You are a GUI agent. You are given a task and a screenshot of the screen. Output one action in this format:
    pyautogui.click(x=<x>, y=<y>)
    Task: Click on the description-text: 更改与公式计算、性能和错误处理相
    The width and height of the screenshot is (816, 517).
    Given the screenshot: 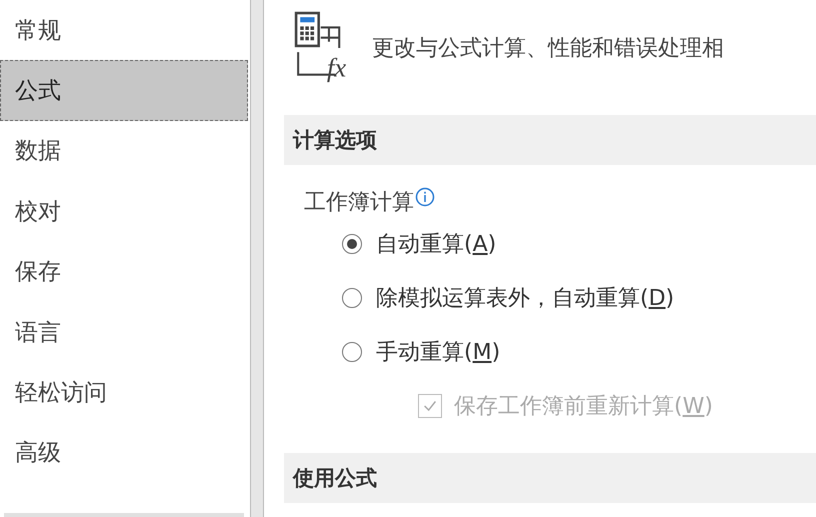 What is the action you would take?
    pyautogui.click(x=548, y=48)
    